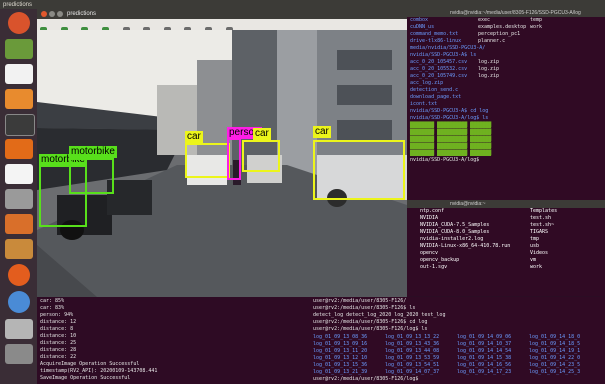  Describe the element at coordinates (58, 357) in the screenshot. I see `terminal-line: distance: 22` at that location.